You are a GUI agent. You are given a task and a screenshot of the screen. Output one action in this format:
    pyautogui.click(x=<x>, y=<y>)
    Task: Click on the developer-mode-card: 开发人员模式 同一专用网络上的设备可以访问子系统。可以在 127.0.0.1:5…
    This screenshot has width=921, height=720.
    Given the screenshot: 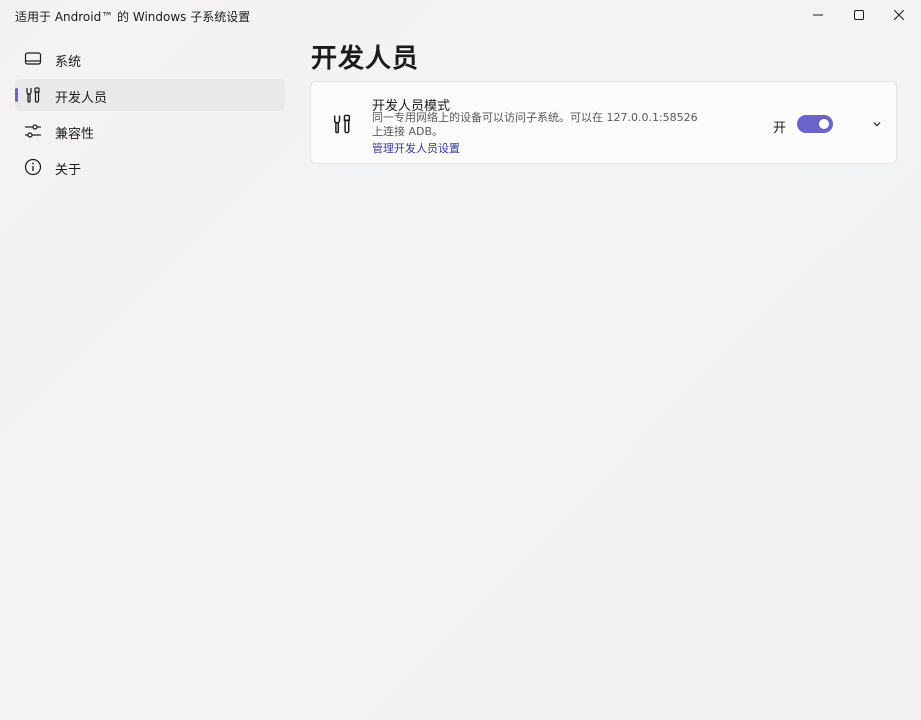 What is the action you would take?
    pyautogui.click(x=603, y=122)
    